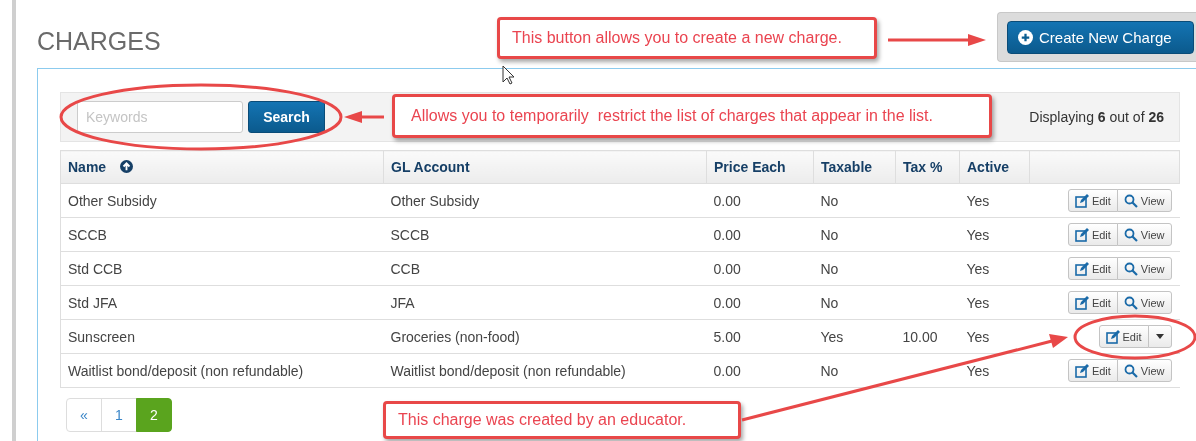 The width and height of the screenshot is (1196, 441). Describe the element at coordinates (93, 302) in the screenshot. I see `table-cell: Std JFA` at that location.